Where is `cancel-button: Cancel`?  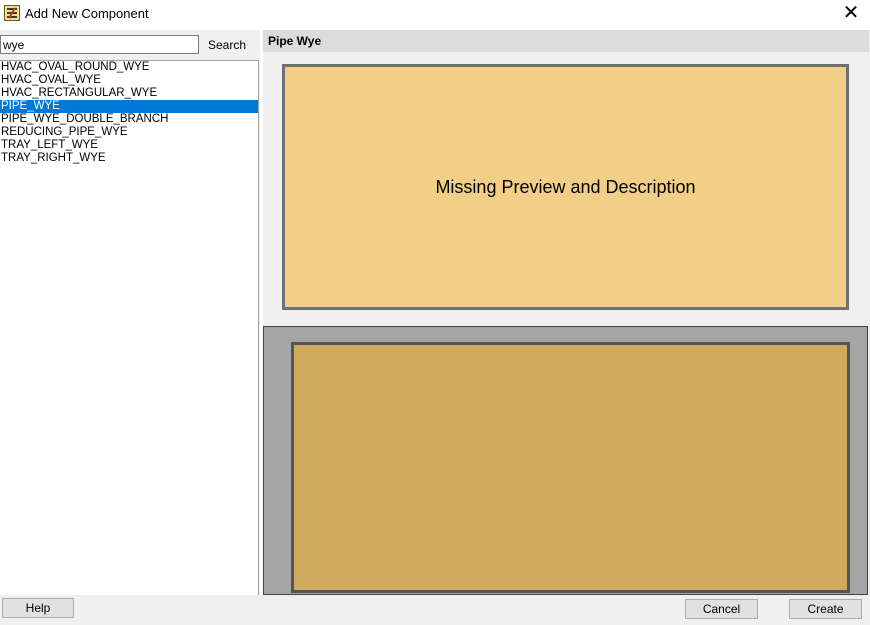 cancel-button: Cancel is located at coordinates (721, 609).